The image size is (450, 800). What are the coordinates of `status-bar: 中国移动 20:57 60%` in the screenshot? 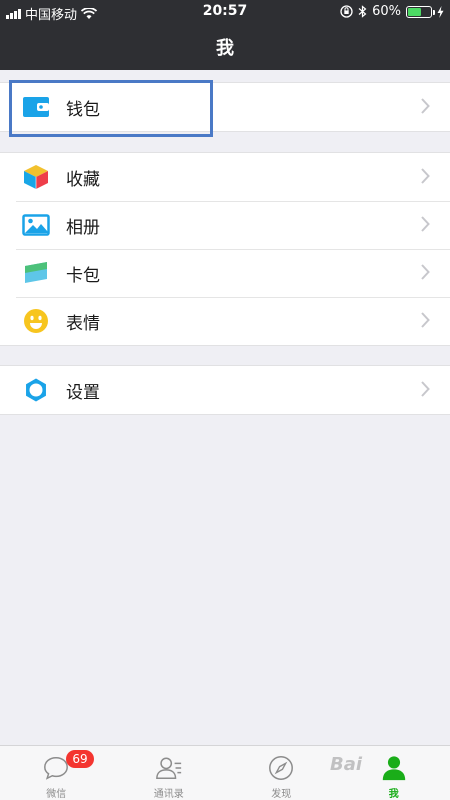 It's located at (225, 12).